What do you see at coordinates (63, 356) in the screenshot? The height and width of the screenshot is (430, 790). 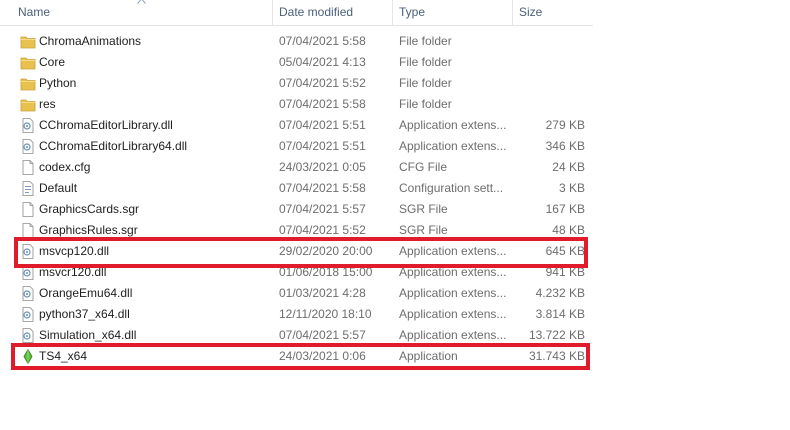 I see `file-name: TS4_x64` at bounding box center [63, 356].